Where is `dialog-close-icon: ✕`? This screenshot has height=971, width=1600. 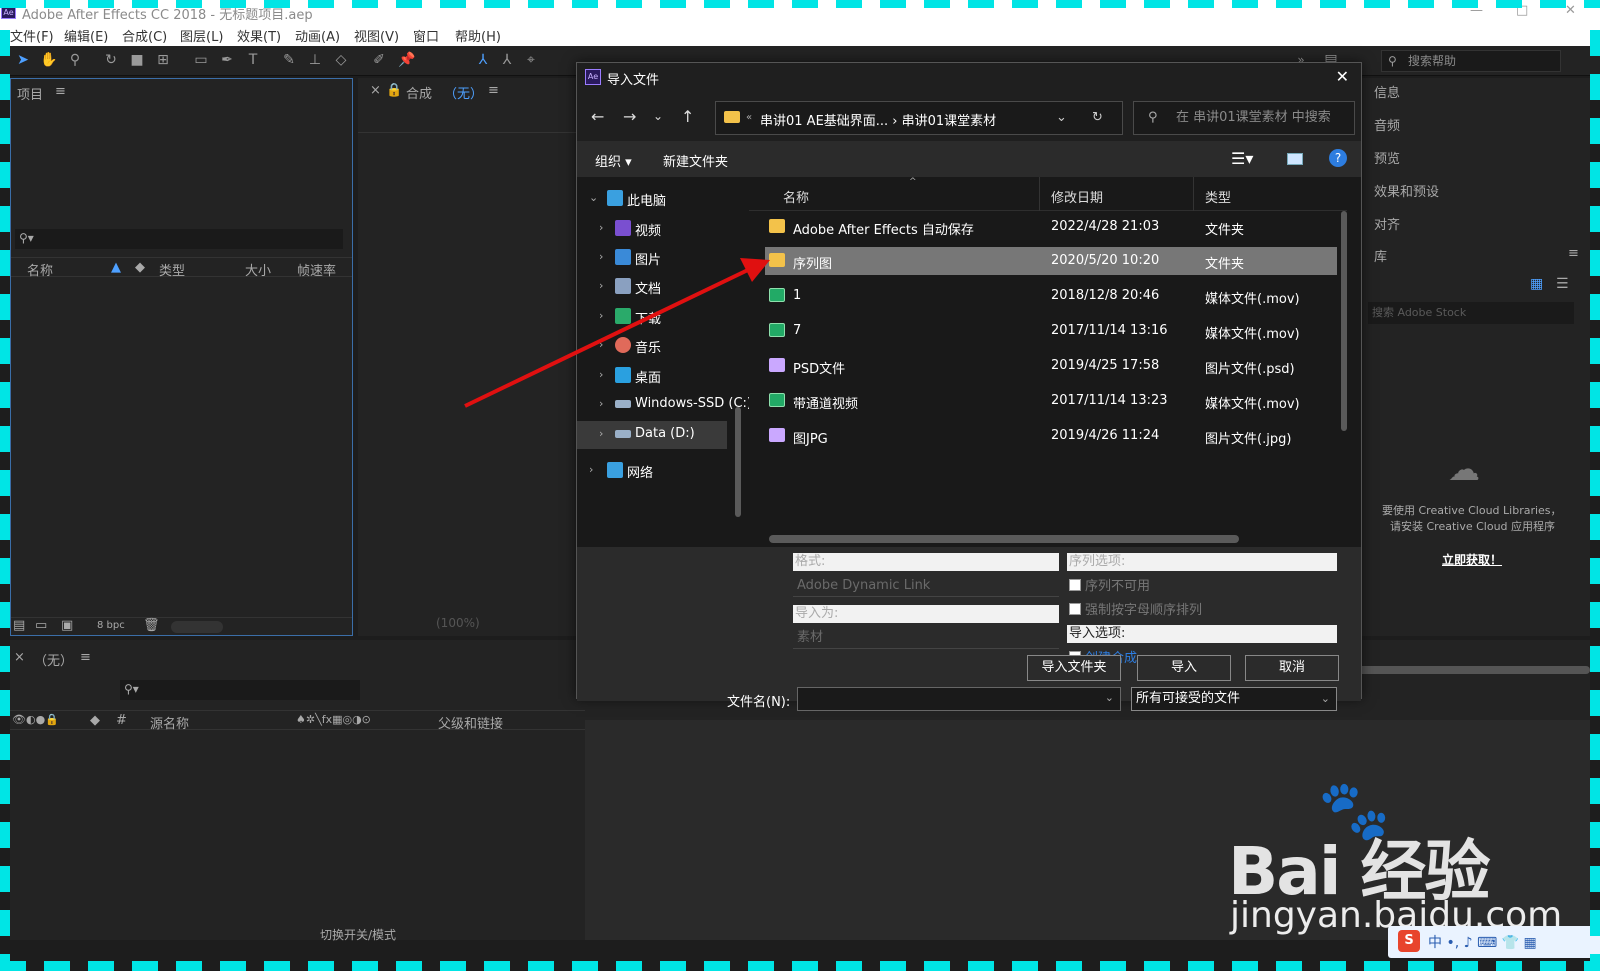
dialog-close-icon: ✕ is located at coordinates (1342, 76).